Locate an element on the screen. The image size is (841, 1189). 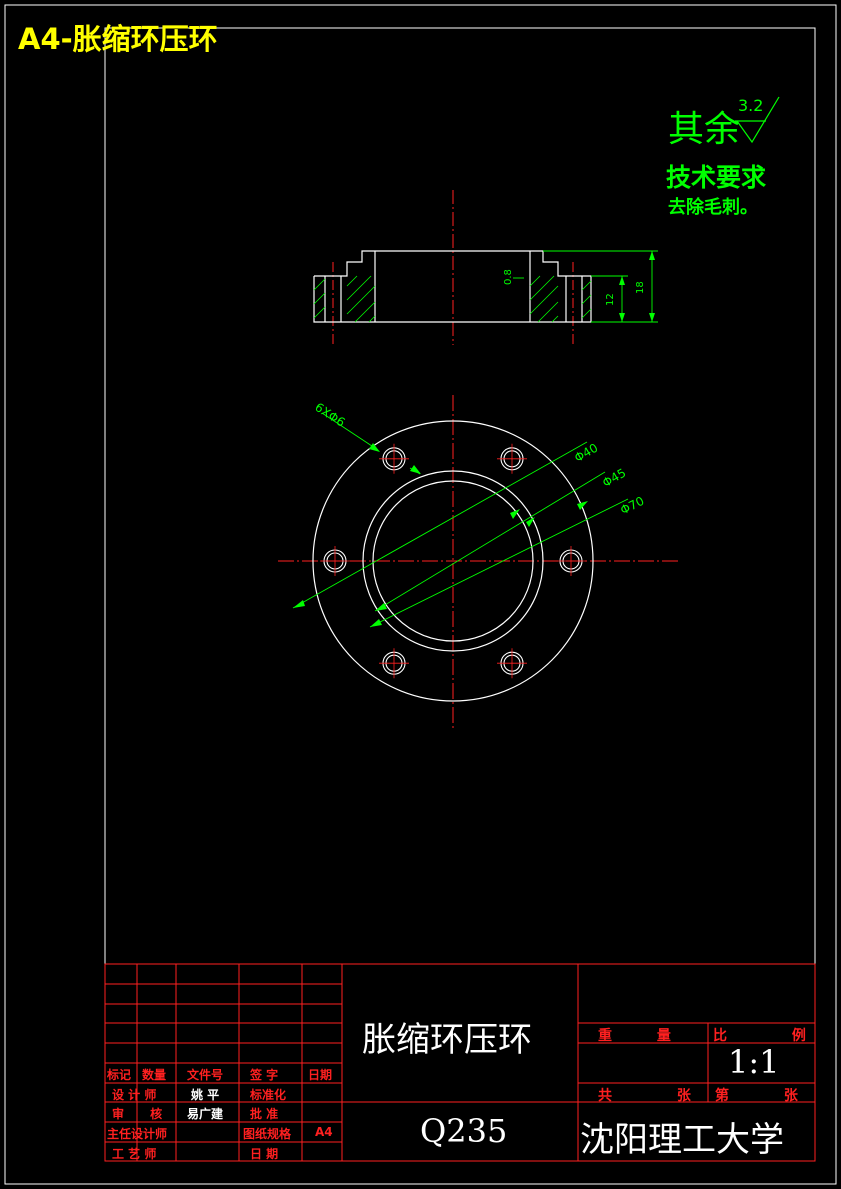
cell-standardize: 标准化 is located at coordinates (268, 1095).